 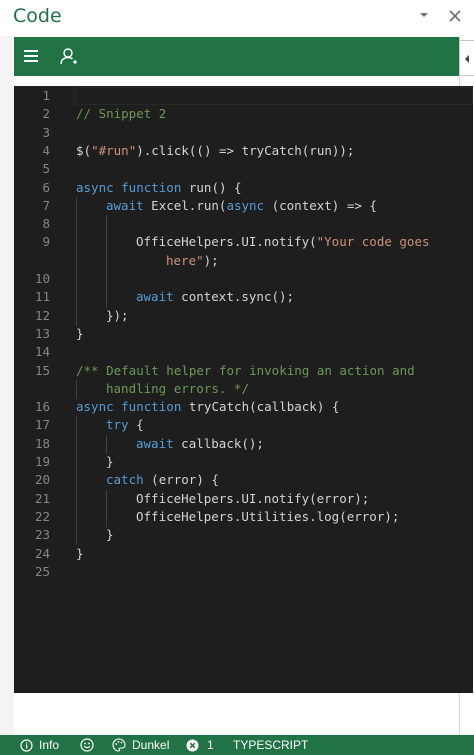 I want to click on code-token: OfficeHelpers.UI.notify(error);, so click(x=253, y=498).